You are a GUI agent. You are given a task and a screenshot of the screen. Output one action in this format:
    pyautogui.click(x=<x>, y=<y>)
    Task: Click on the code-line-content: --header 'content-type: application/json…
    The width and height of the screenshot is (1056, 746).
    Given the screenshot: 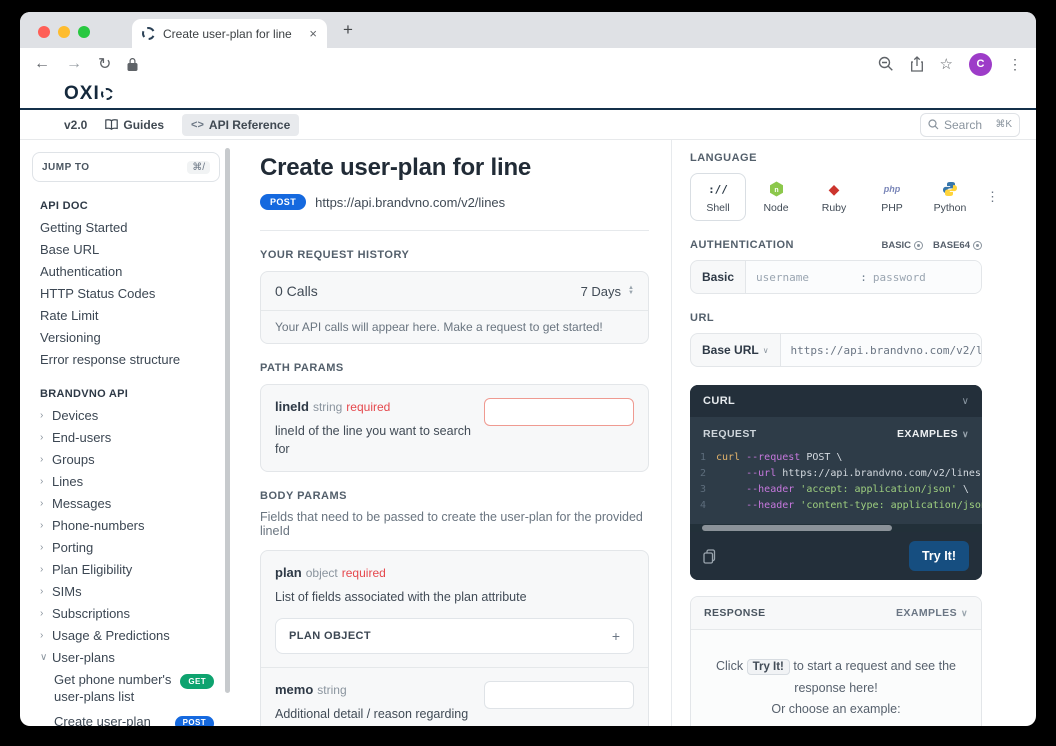 What is the action you would take?
    pyautogui.click(x=864, y=505)
    